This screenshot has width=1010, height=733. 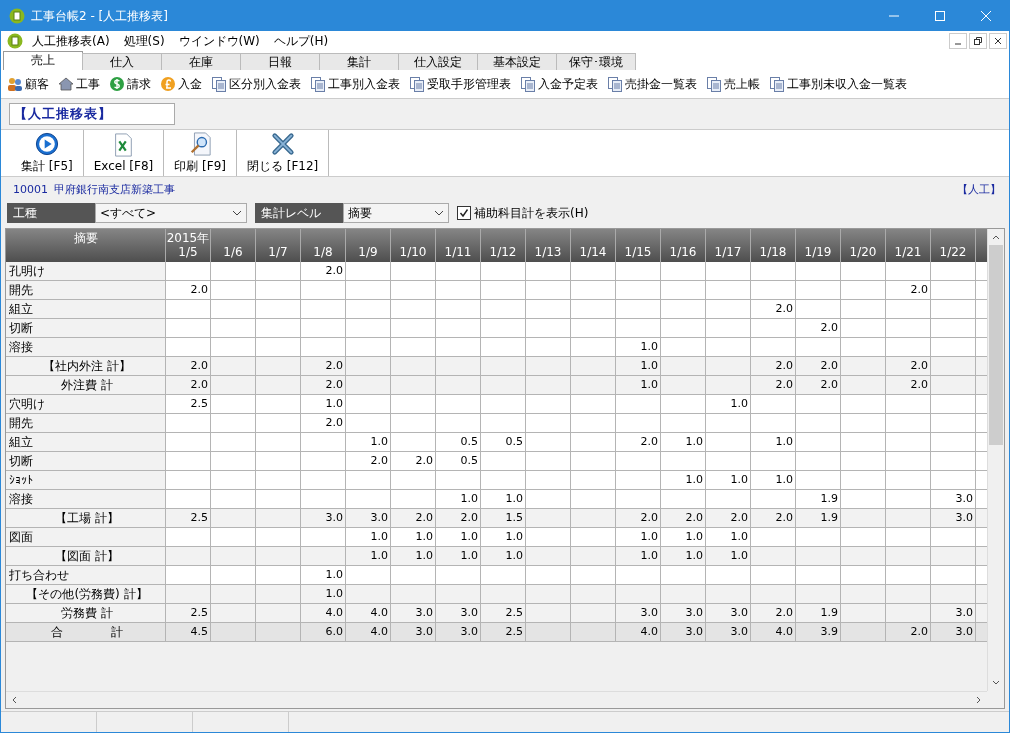 What do you see at coordinates (280, 61) in the screenshot?
I see `tab: 日報` at bounding box center [280, 61].